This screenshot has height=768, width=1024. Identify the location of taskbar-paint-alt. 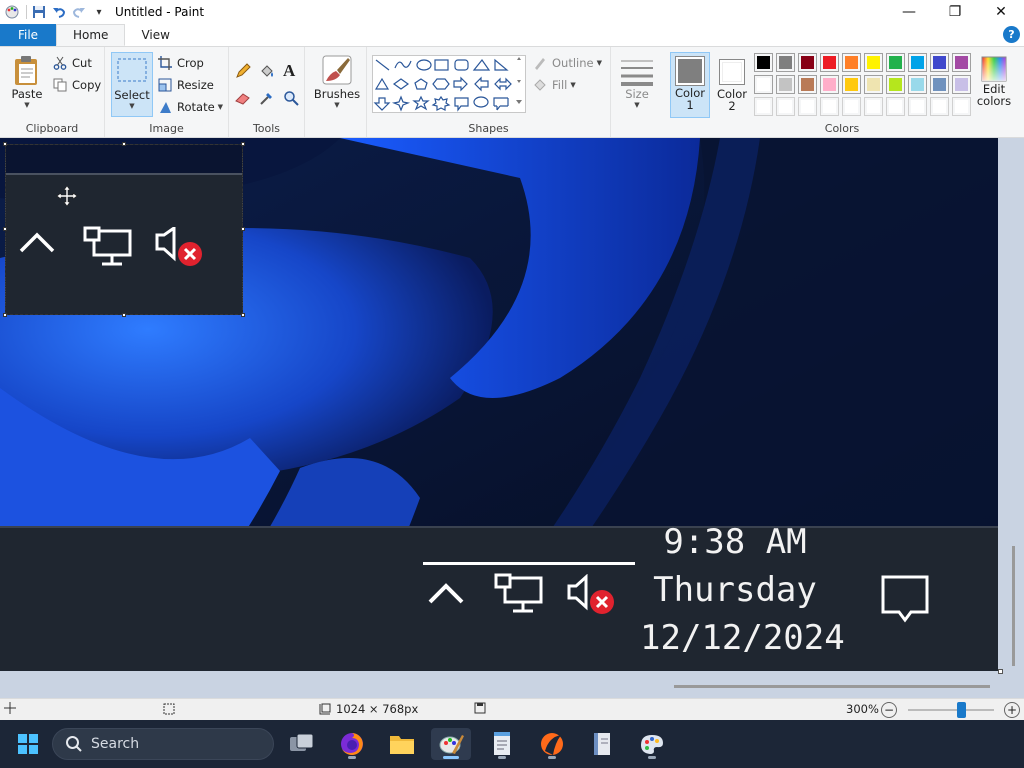
(652, 744).